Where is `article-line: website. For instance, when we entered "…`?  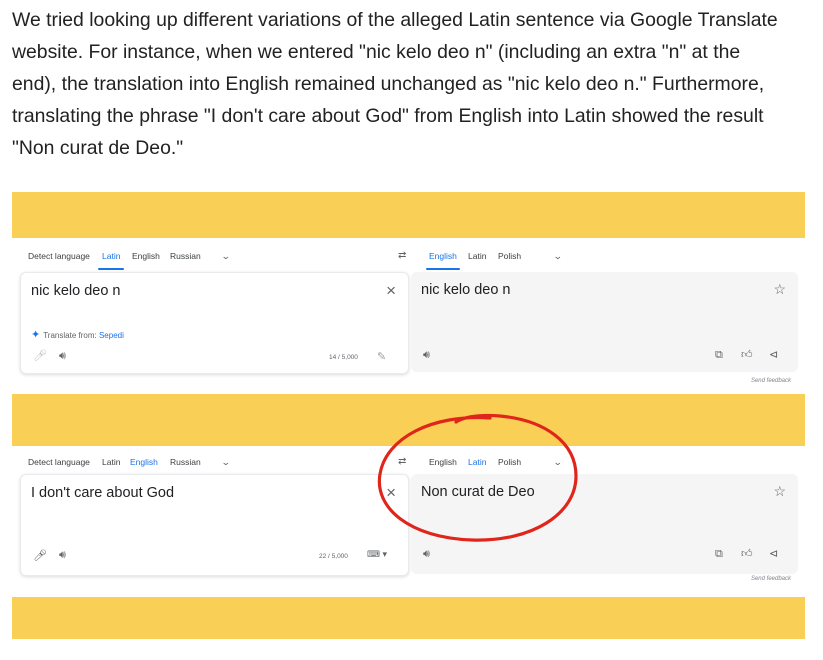 article-line: website. For instance, when we entered "… is located at coordinates (376, 52).